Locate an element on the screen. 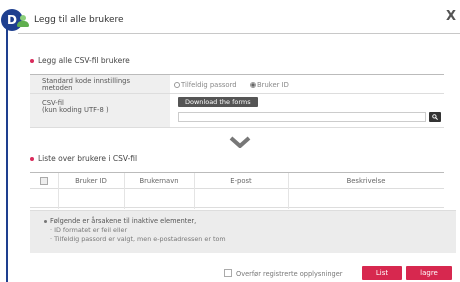  radio-user-id: Bruker ID is located at coordinates (269, 85).